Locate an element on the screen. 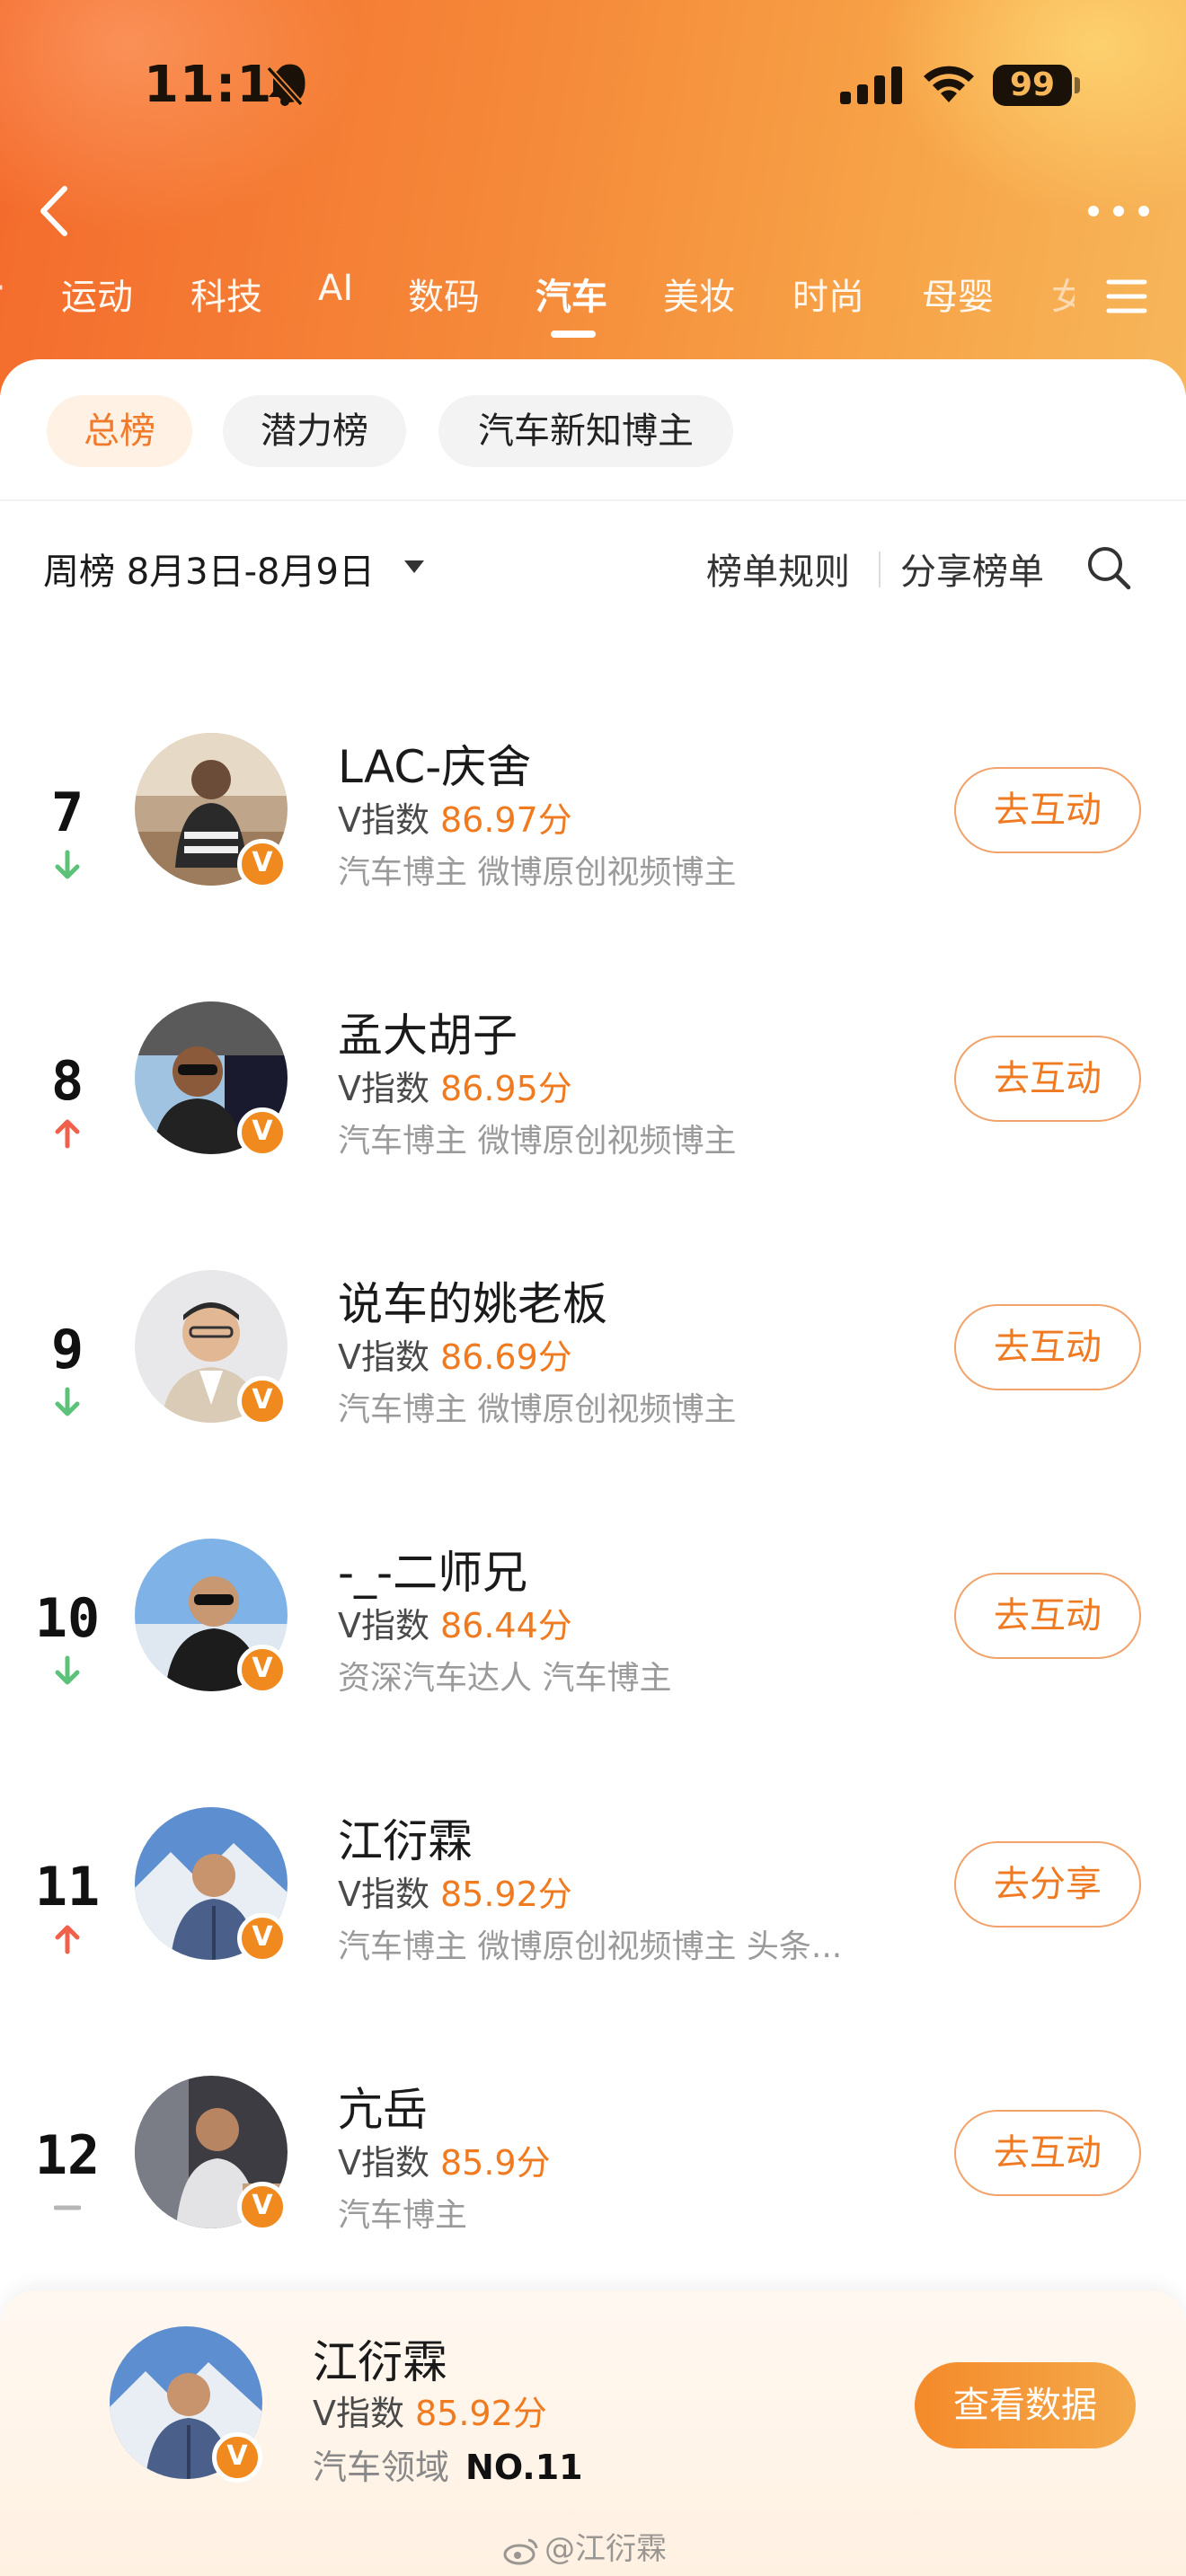 Image resolution: width=1186 pixels, height=2576 pixels. my-v-index-score: 85.92分 is located at coordinates (481, 2413).